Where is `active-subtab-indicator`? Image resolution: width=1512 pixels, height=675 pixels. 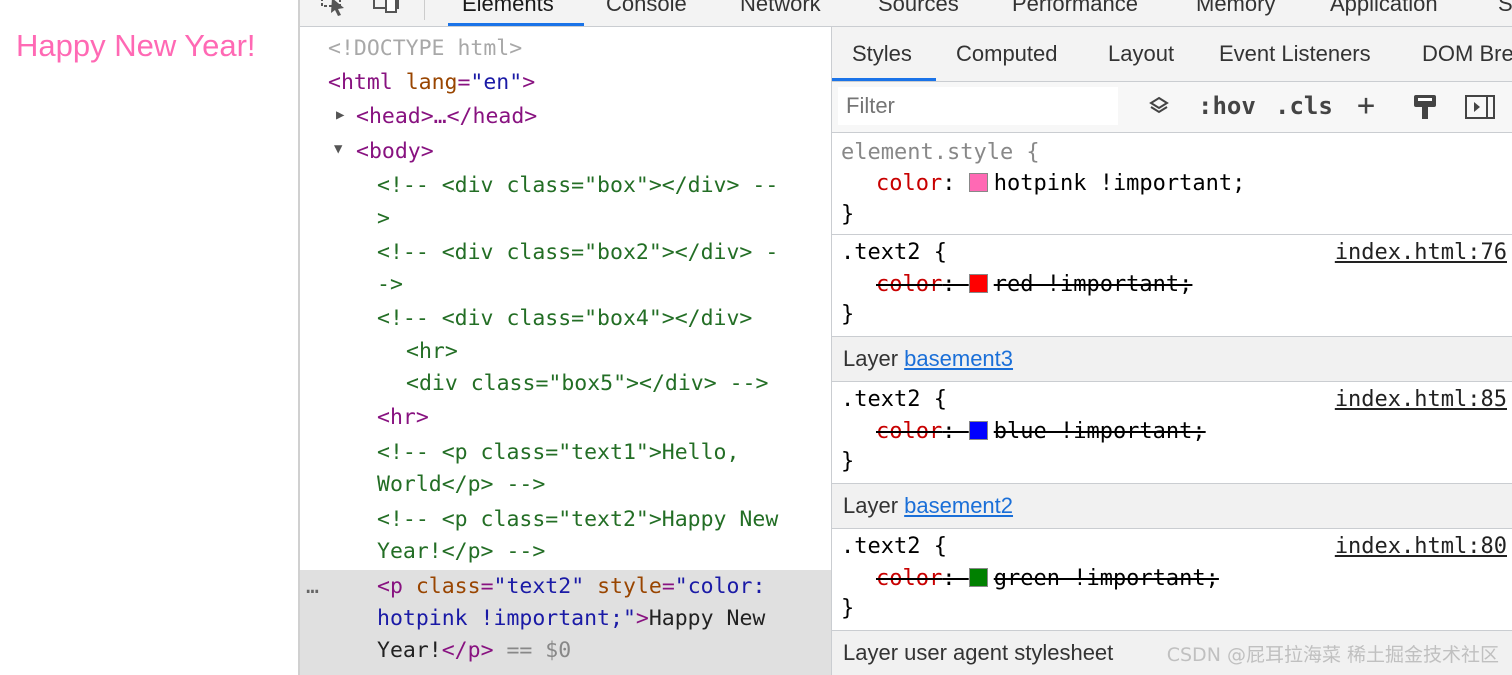
active-subtab-indicator is located at coordinates (884, 79).